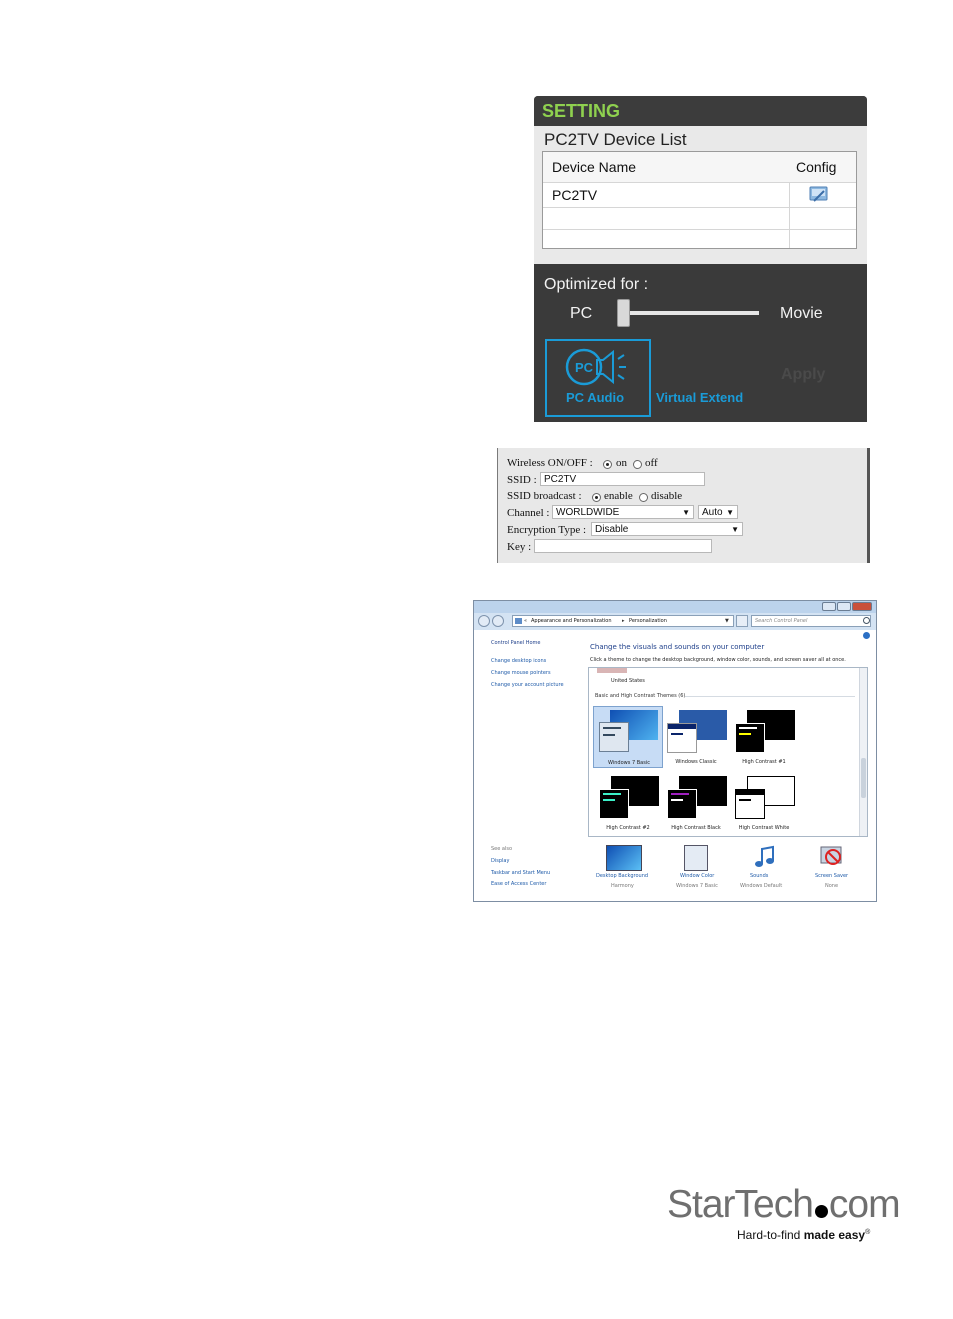 The image size is (953, 1319). What do you see at coordinates (819, 194) in the screenshot?
I see `config-icon` at bounding box center [819, 194].